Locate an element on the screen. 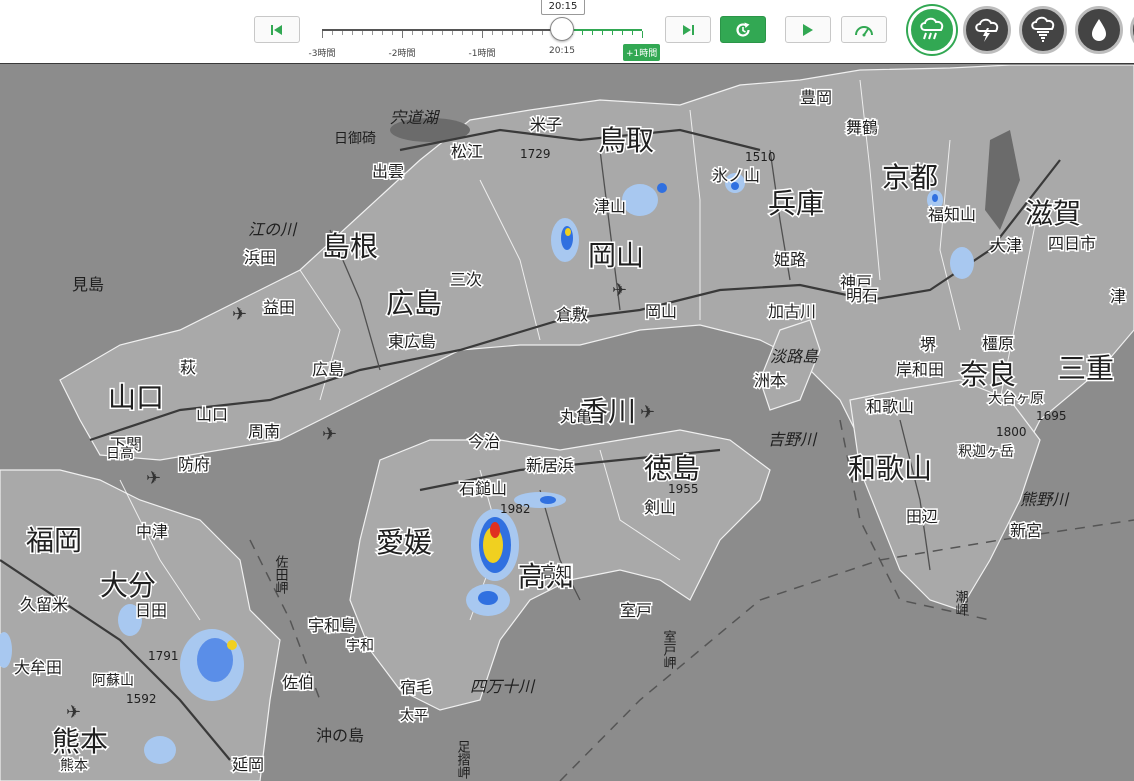 The height and width of the screenshot is (781, 1134). thunder-layer-button is located at coordinates (987, 30).